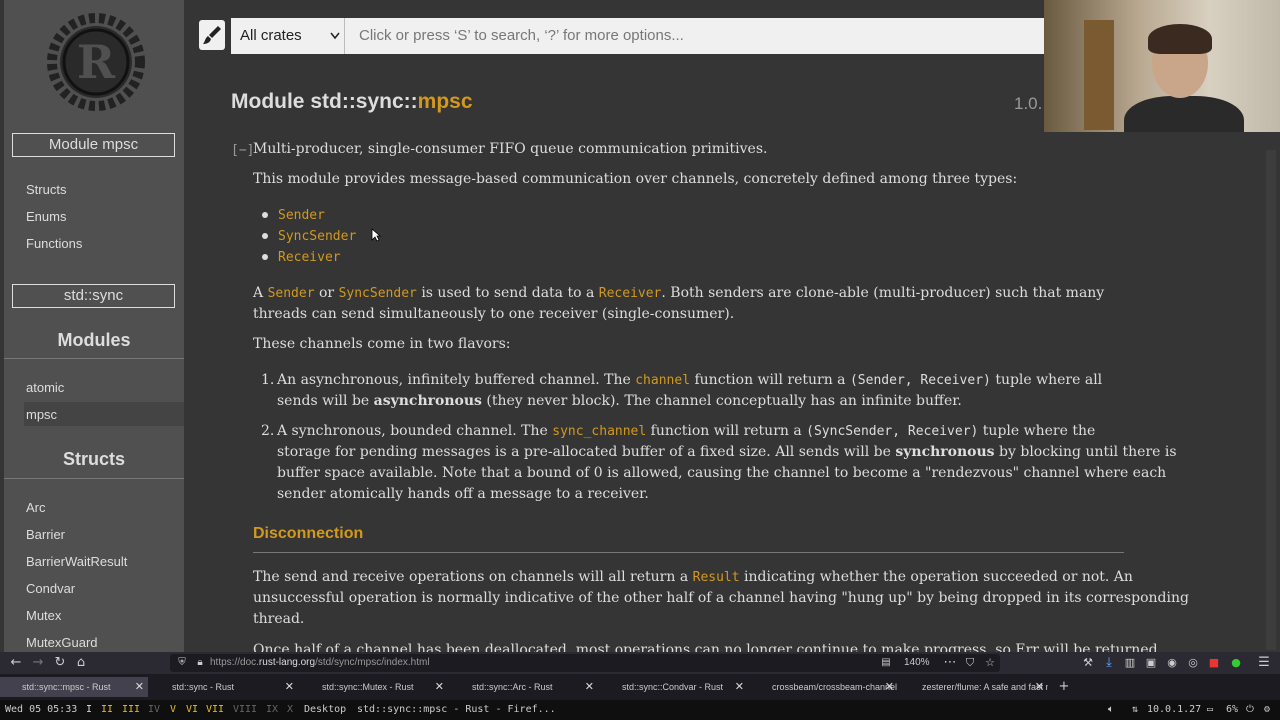  What do you see at coordinates (892, 431) in the screenshot?
I see `code-tuple: (SyncSender, Receiver)` at bounding box center [892, 431].